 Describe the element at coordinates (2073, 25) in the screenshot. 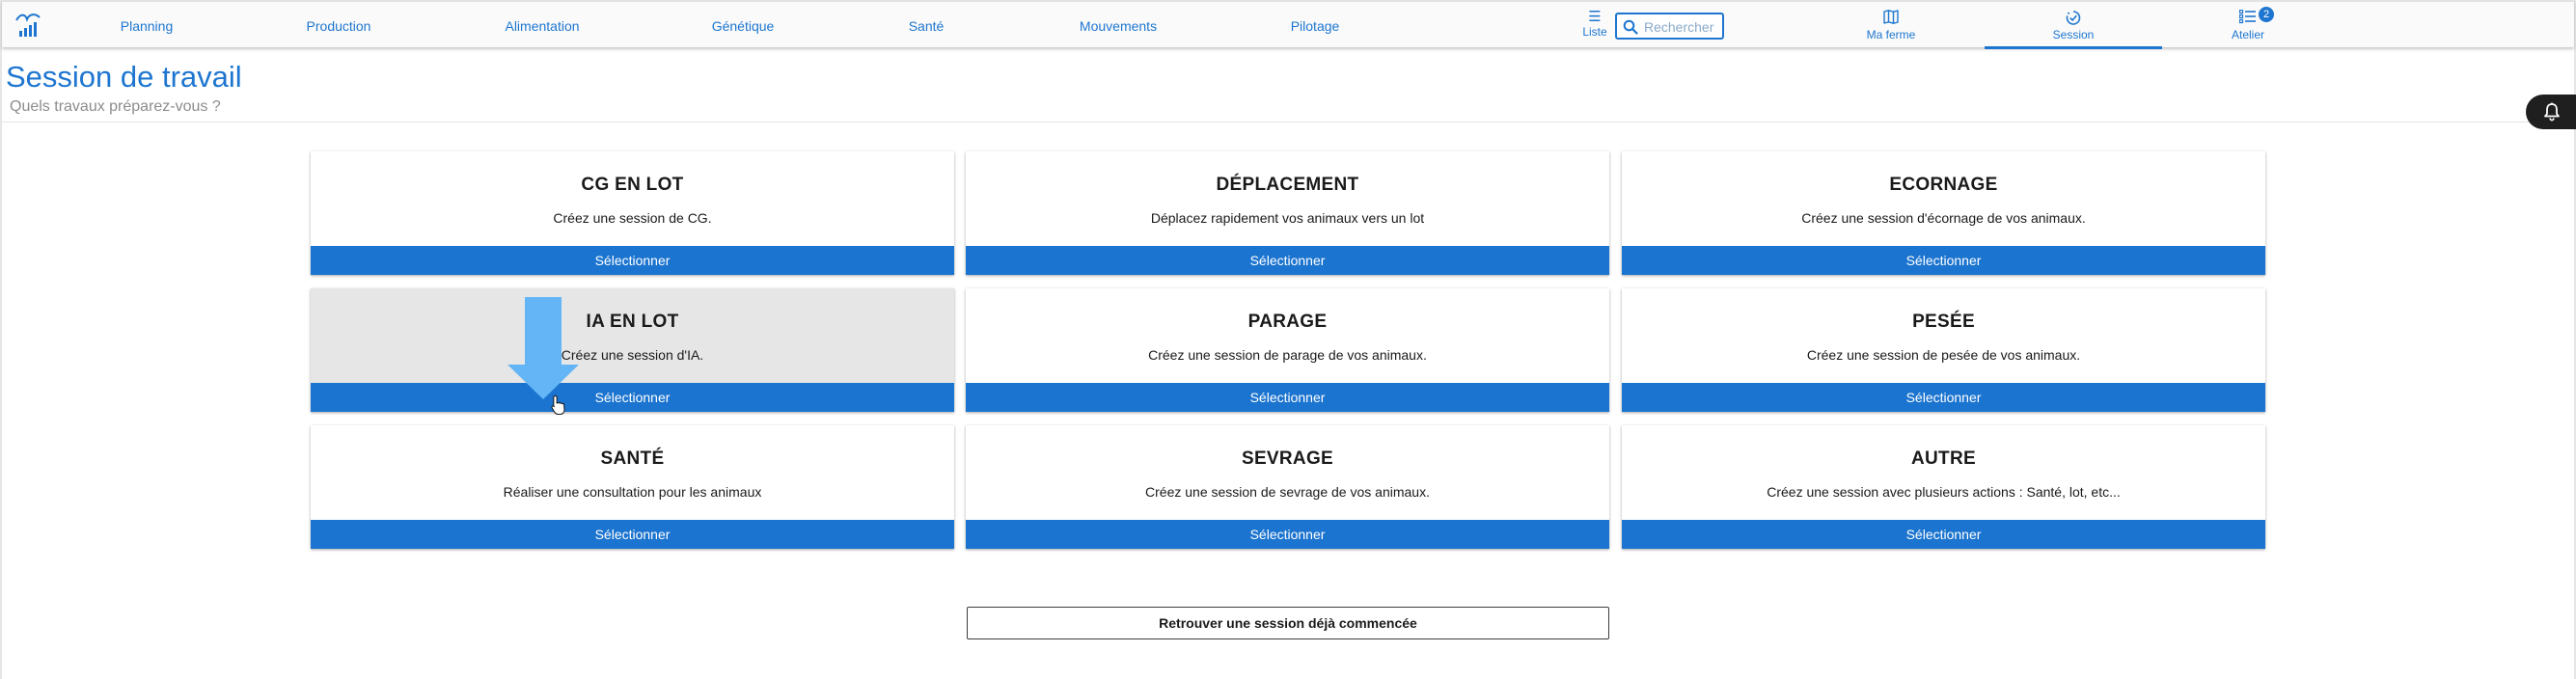

I see `tab-session: Session` at that location.